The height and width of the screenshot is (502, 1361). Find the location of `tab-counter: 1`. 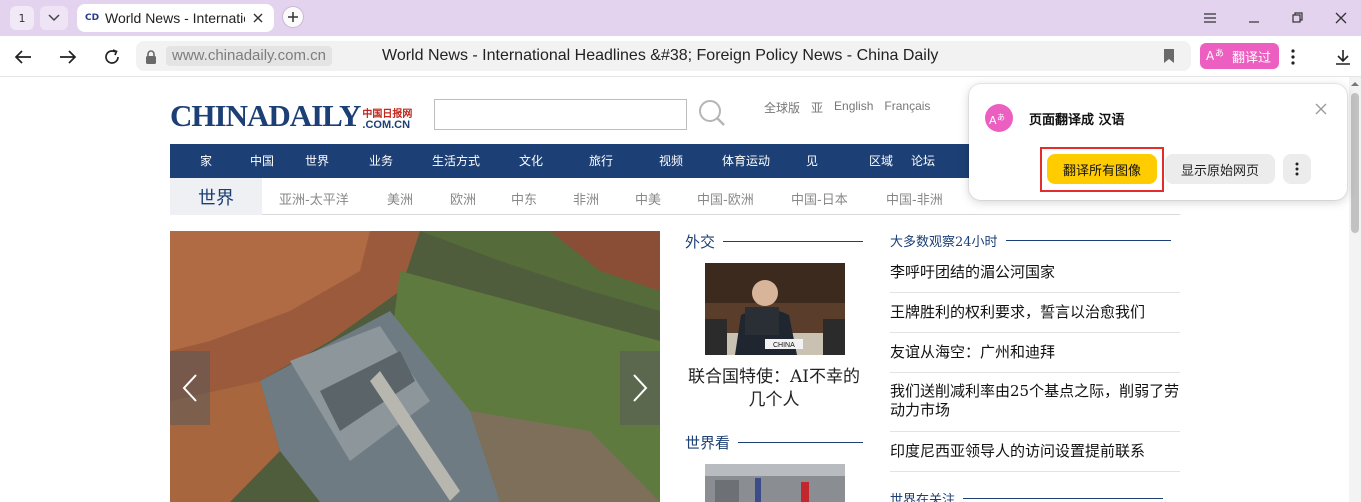

tab-counter: 1 is located at coordinates (22, 18).